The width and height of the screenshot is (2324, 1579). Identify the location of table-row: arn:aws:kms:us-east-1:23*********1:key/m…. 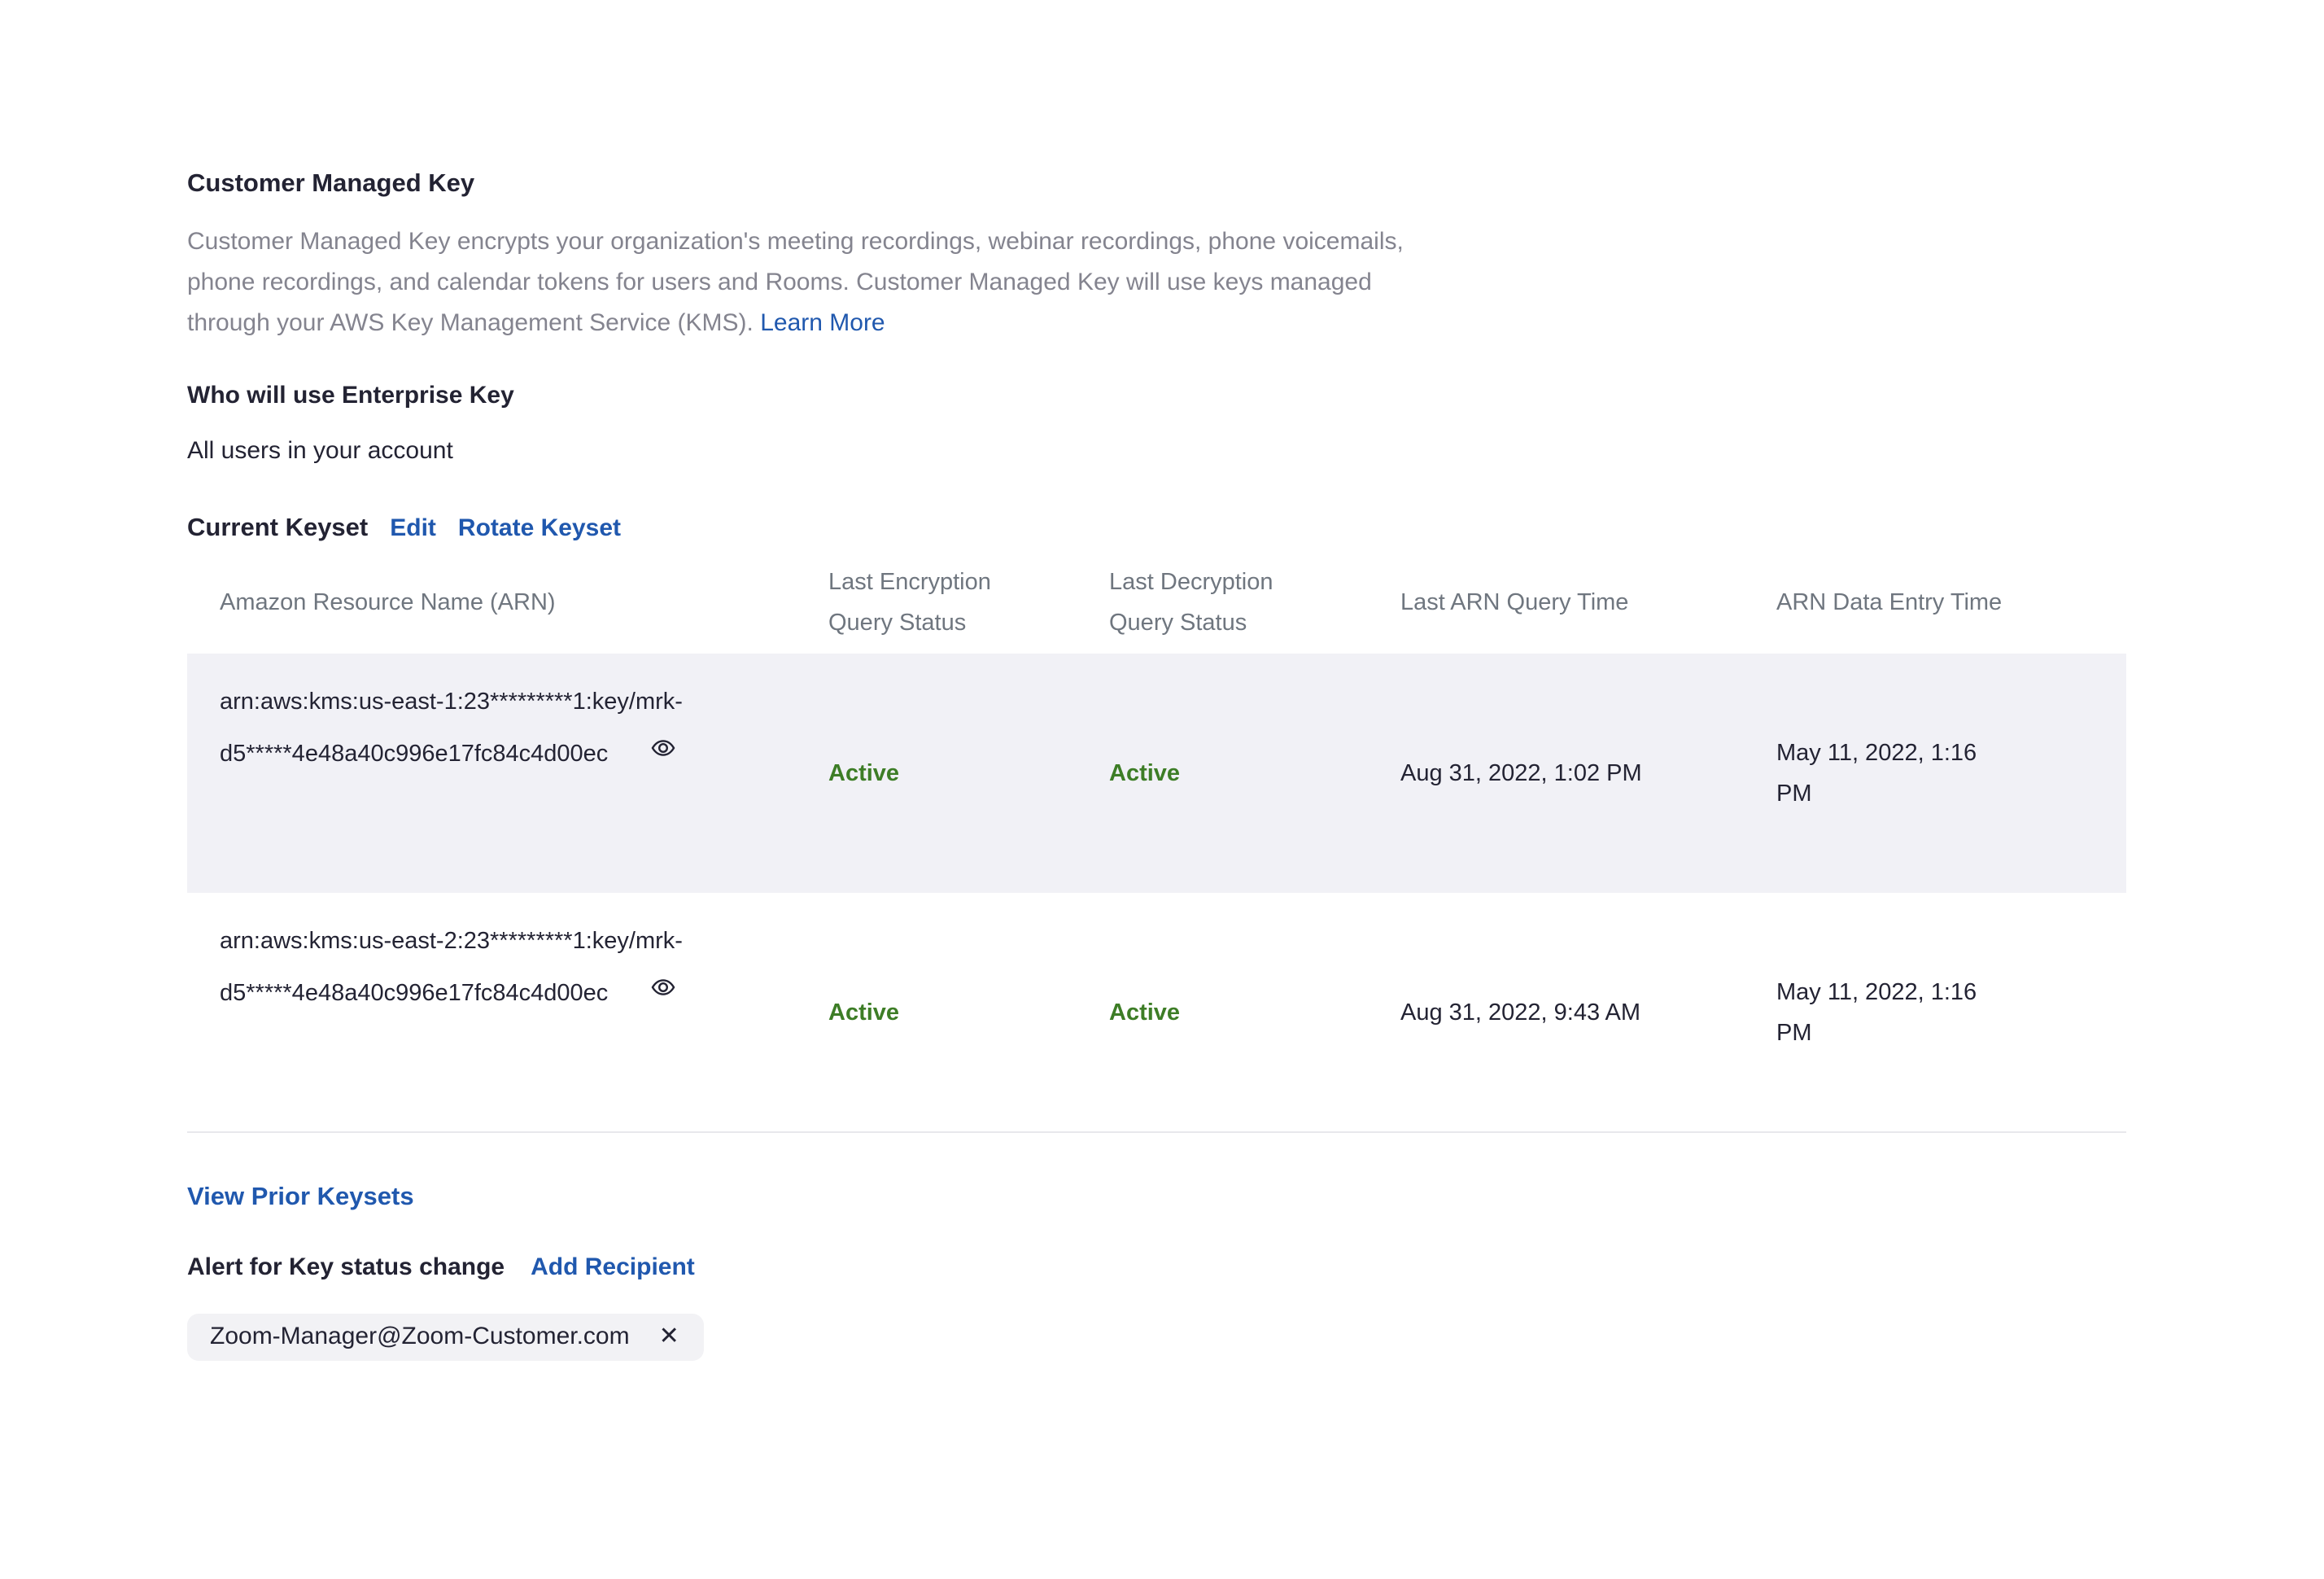
(1156, 773).